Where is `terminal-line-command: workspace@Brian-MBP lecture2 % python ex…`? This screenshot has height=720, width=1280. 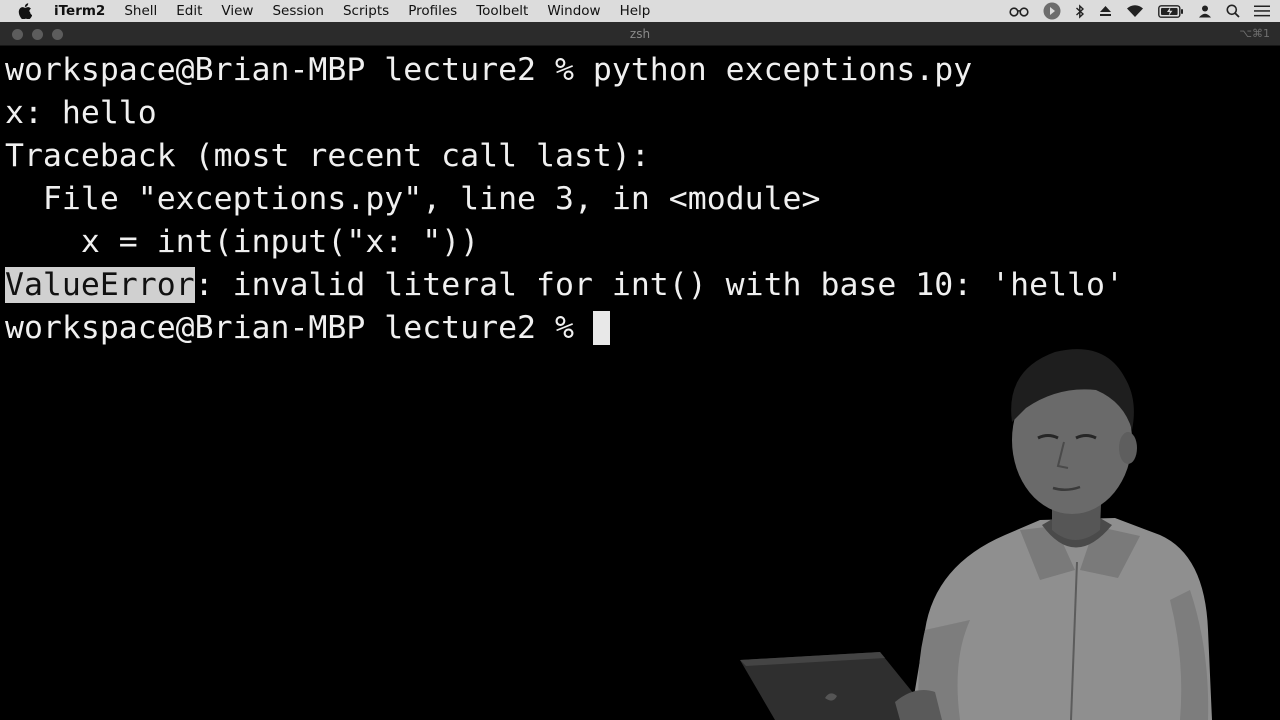
terminal-line-command: workspace@Brian-MBP lecture2 % python ex… is located at coordinates (489, 70).